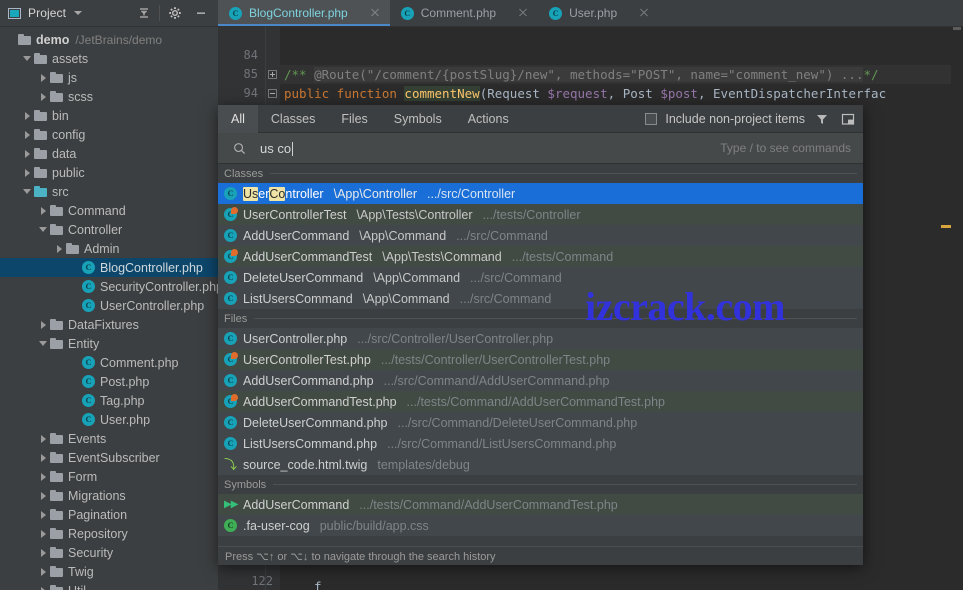  Describe the element at coordinates (109, 495) in the screenshot. I see `tree-row: Migrations` at that location.